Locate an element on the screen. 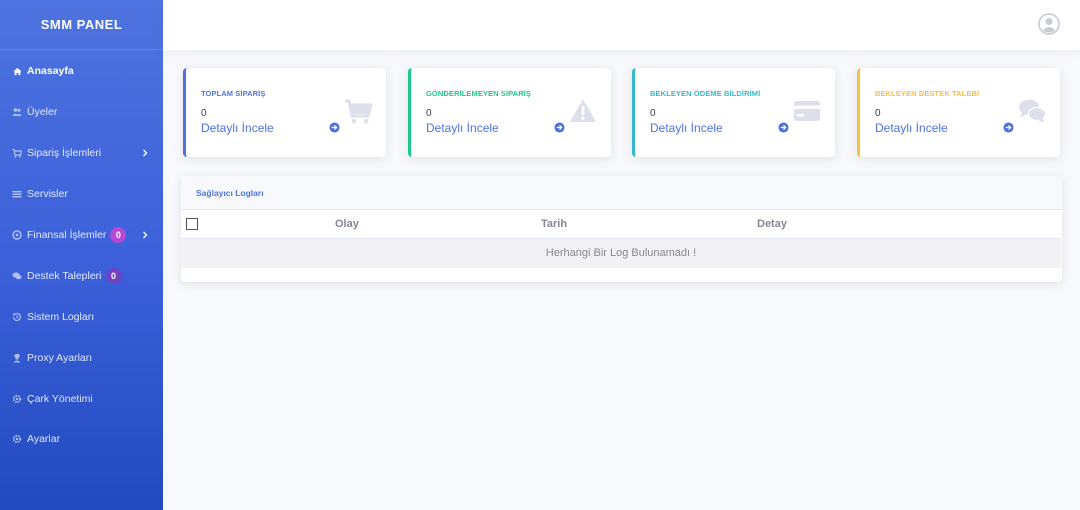 This screenshot has width=1080, height=510. brand-title: SMM PANEL is located at coordinates (81, 25).